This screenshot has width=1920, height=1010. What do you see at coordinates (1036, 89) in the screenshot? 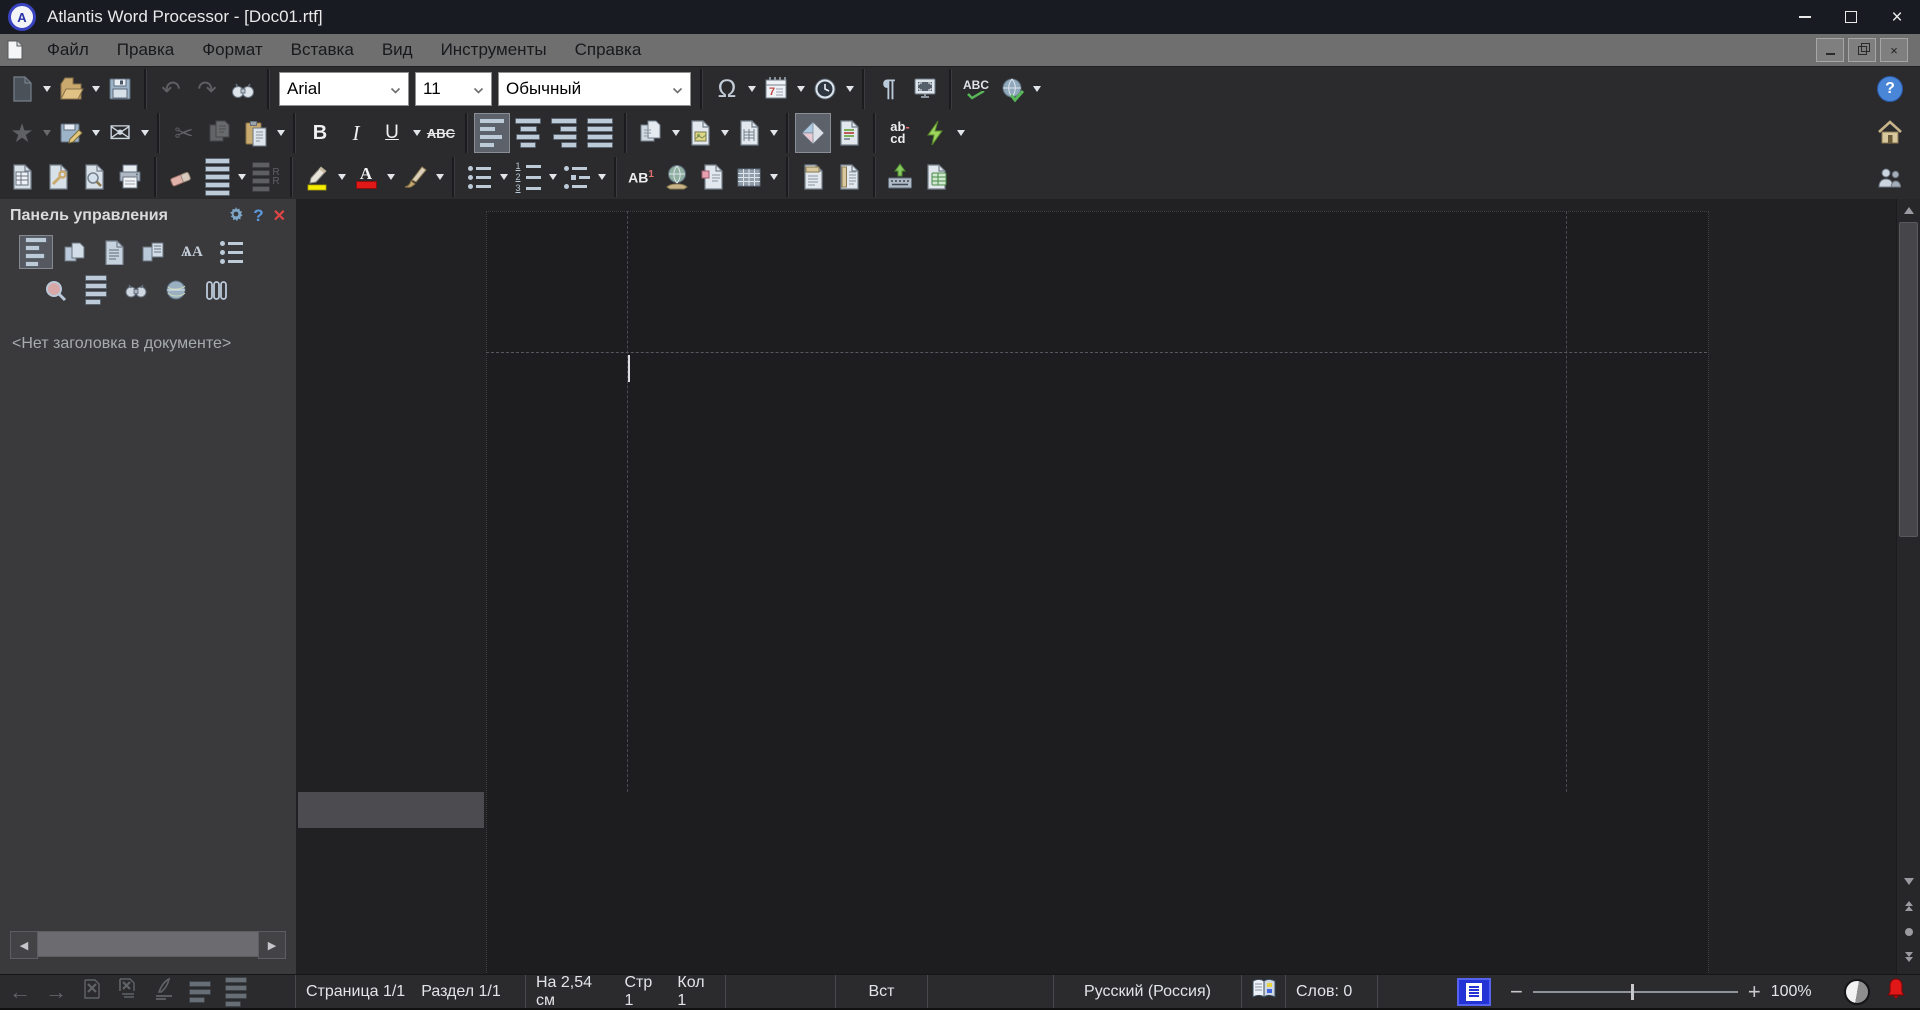
I see `language-globe-dropdown` at bounding box center [1036, 89].